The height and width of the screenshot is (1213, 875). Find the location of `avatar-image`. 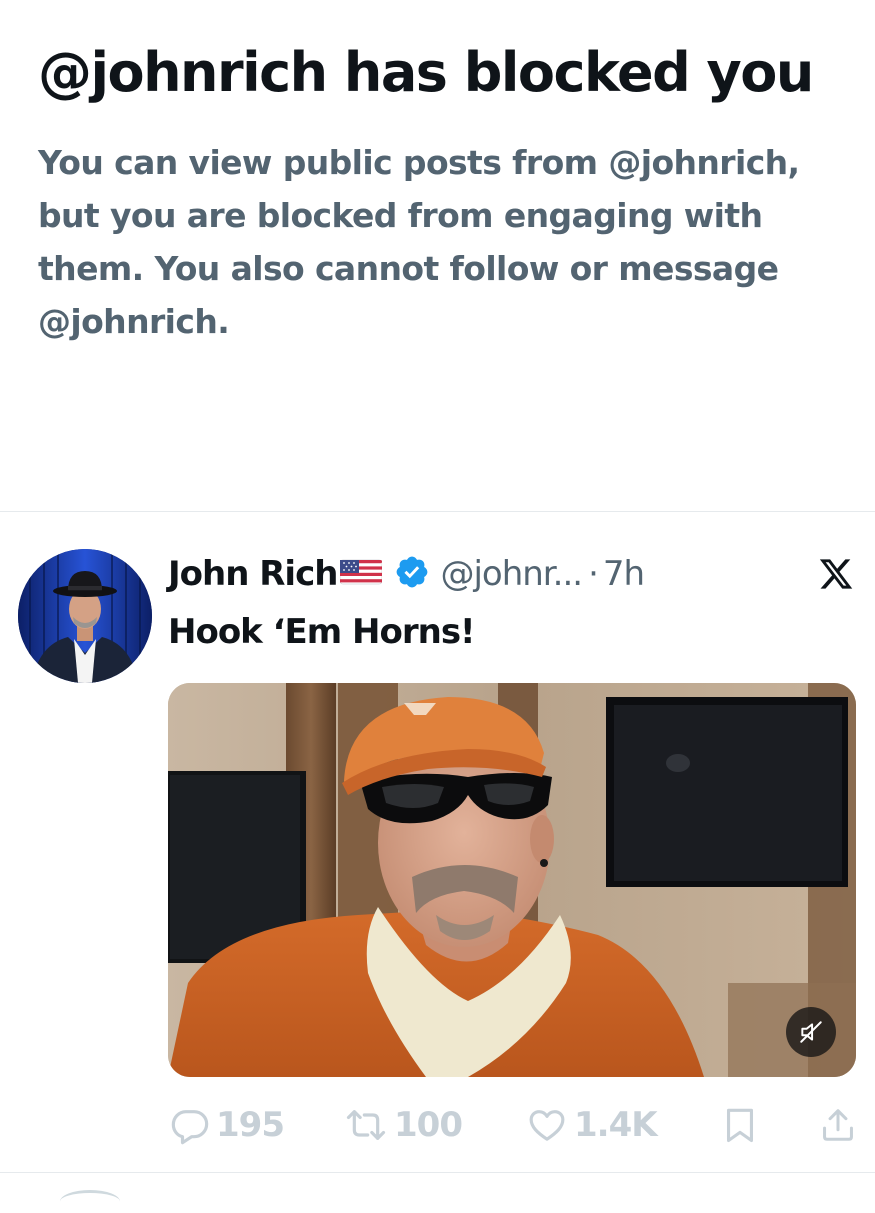

avatar-image is located at coordinates (85, 616).